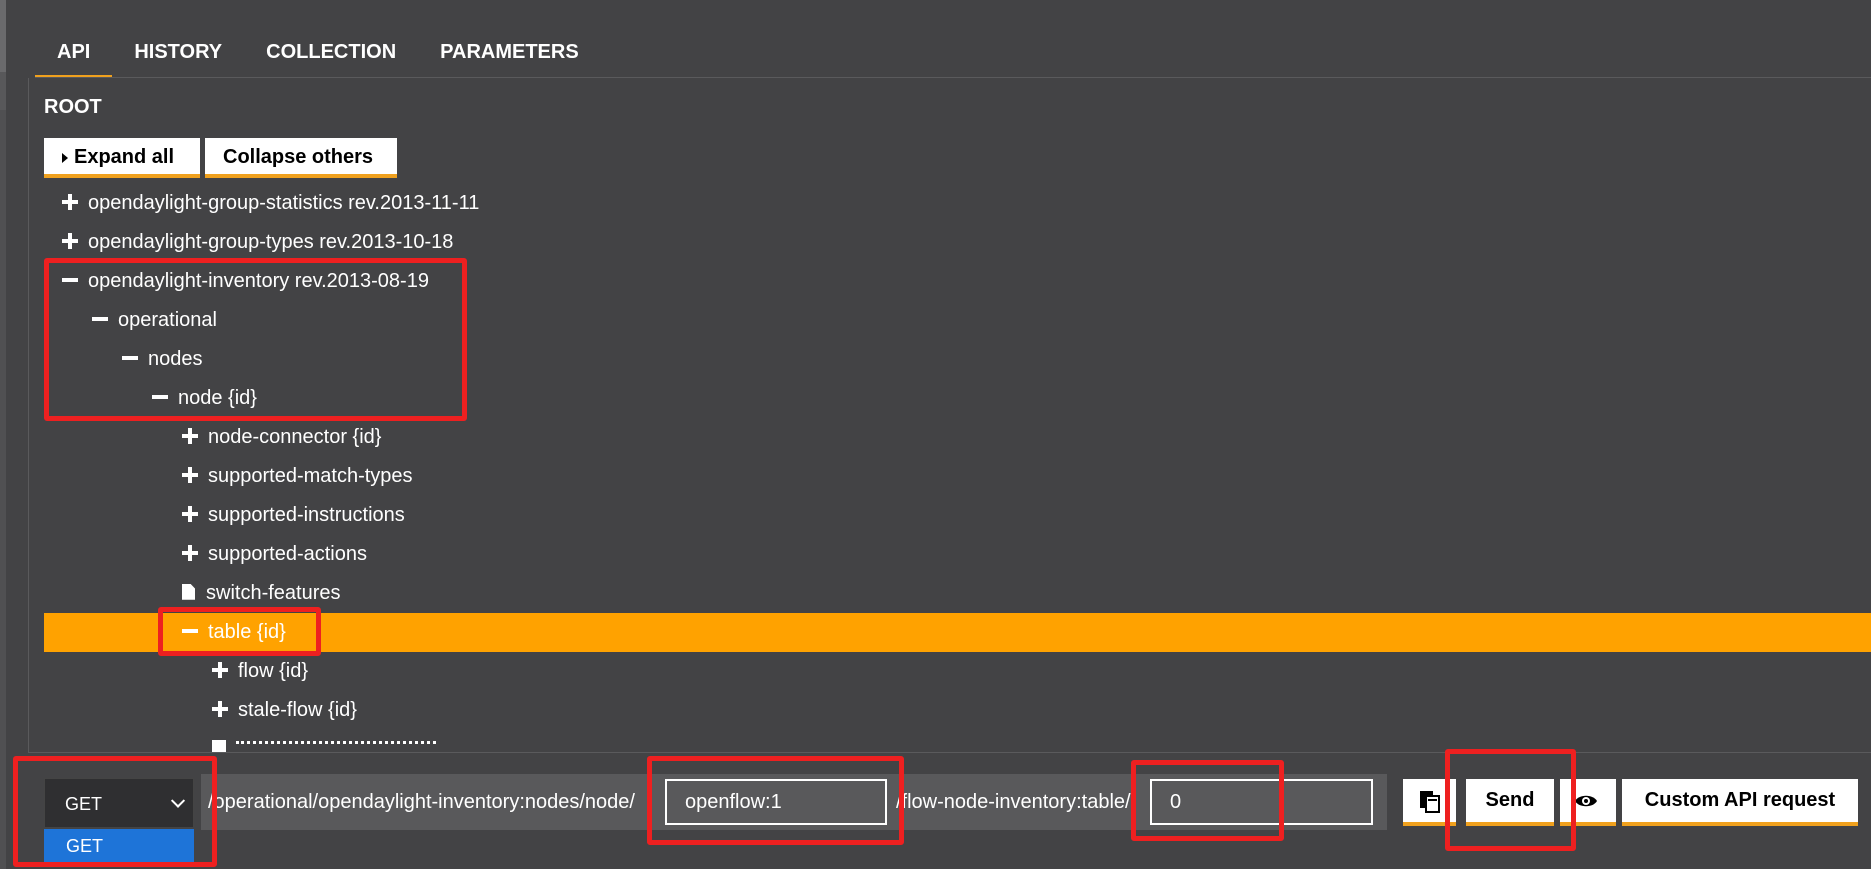 The image size is (1871, 869). I want to click on expand-all-button: Expand all, so click(122, 158).